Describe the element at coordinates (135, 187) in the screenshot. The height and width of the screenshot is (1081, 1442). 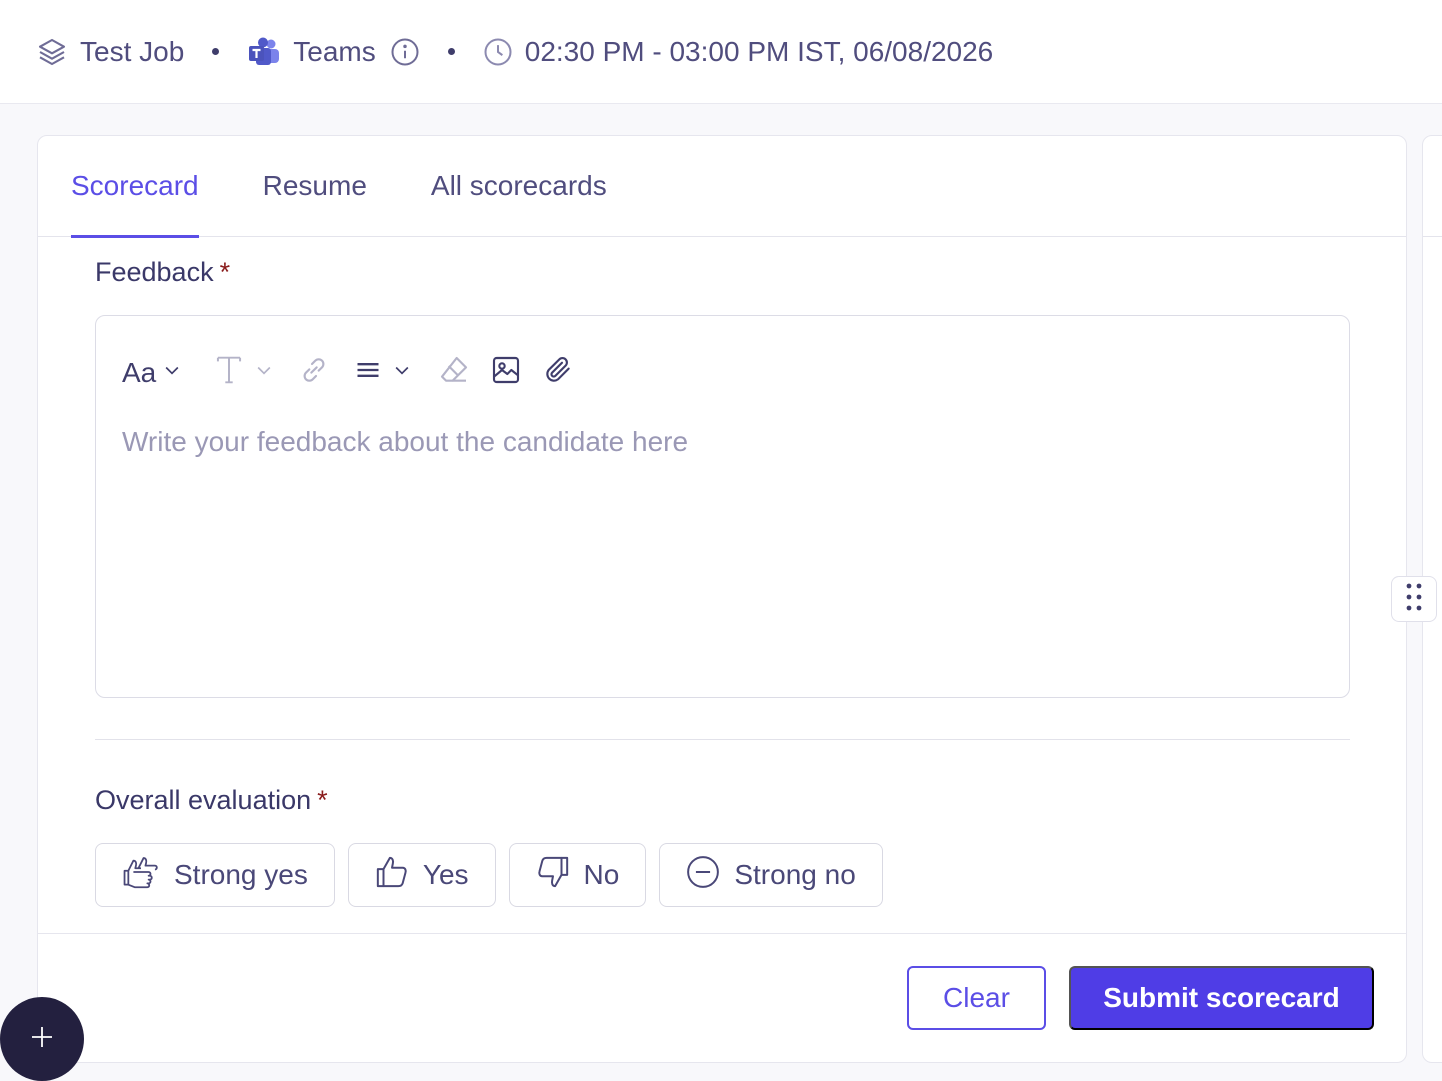
I see `tab-scorecard: Scorecard` at that location.